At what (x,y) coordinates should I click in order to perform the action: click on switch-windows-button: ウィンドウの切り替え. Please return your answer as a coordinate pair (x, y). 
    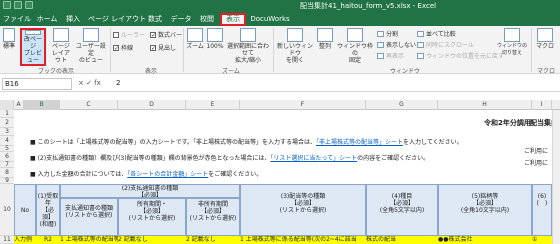
    Looking at the image, I should click on (512, 42).